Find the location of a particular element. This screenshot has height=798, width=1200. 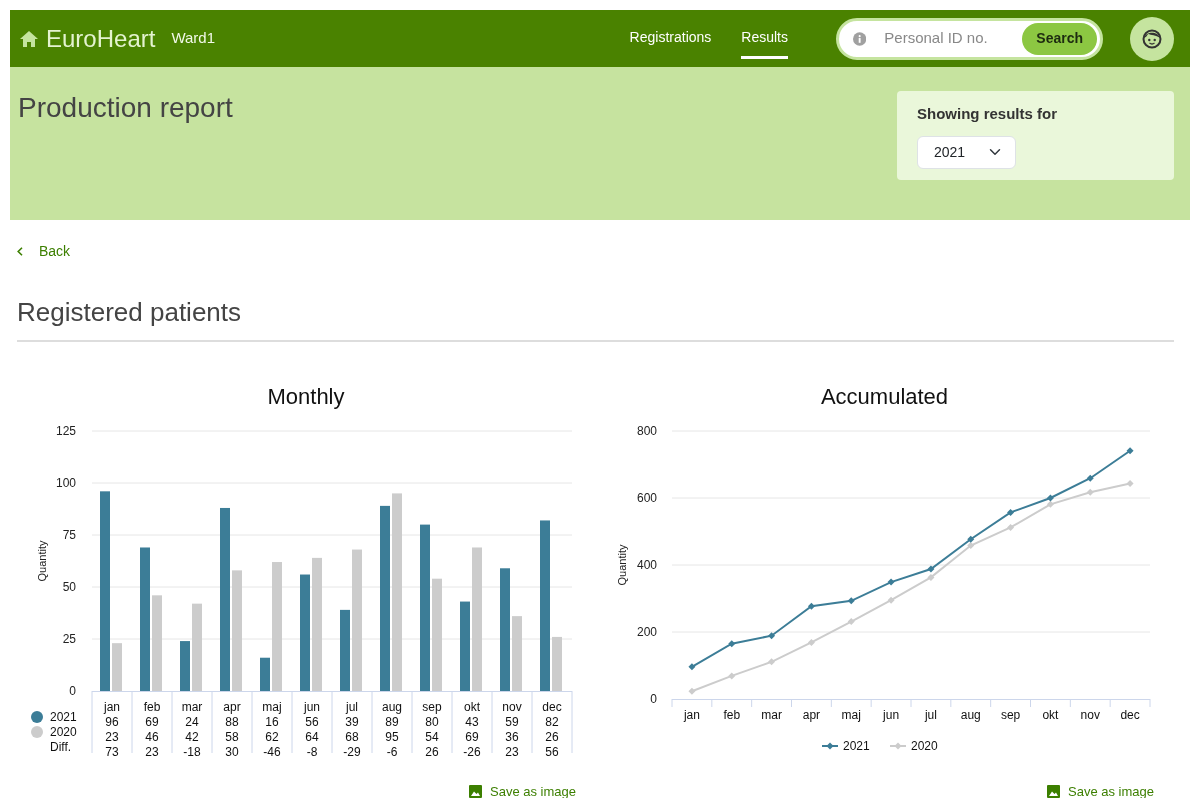

row-label: Diff. is located at coordinates (61, 747).